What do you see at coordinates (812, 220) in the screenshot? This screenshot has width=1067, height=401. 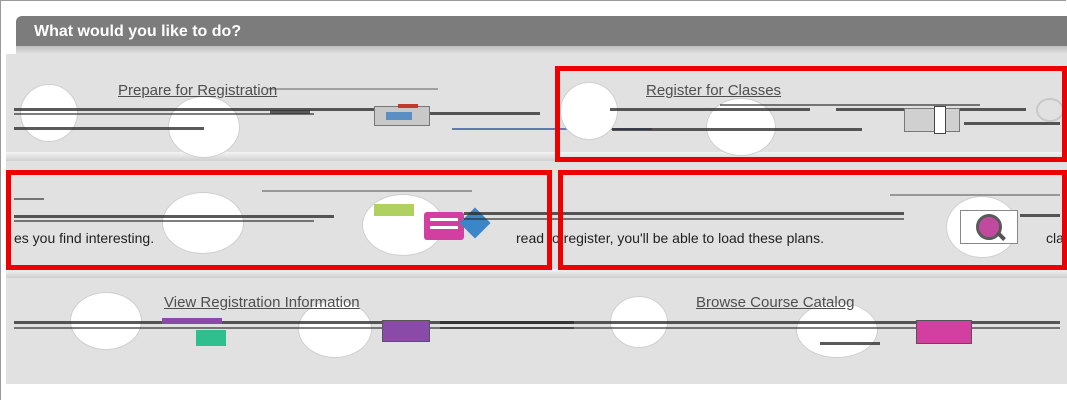 I see `highlight-plans` at bounding box center [812, 220].